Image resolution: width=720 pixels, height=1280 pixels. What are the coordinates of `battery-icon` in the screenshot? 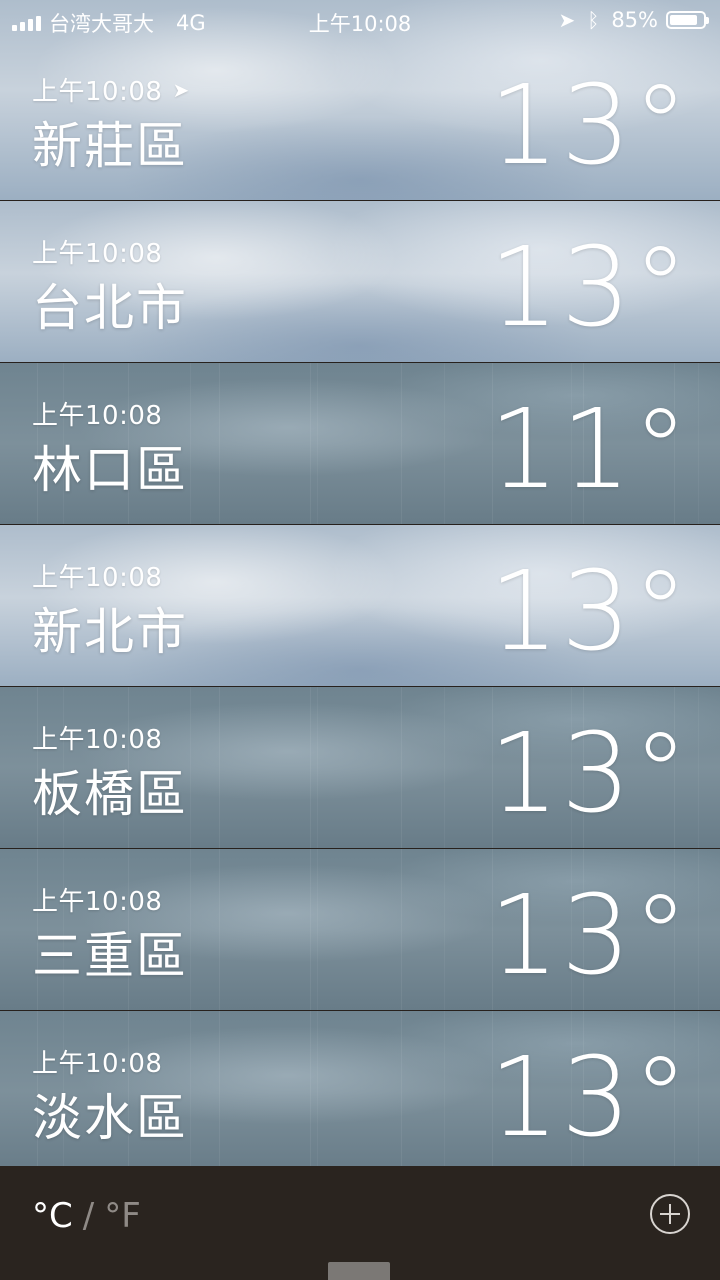 It's located at (687, 20).